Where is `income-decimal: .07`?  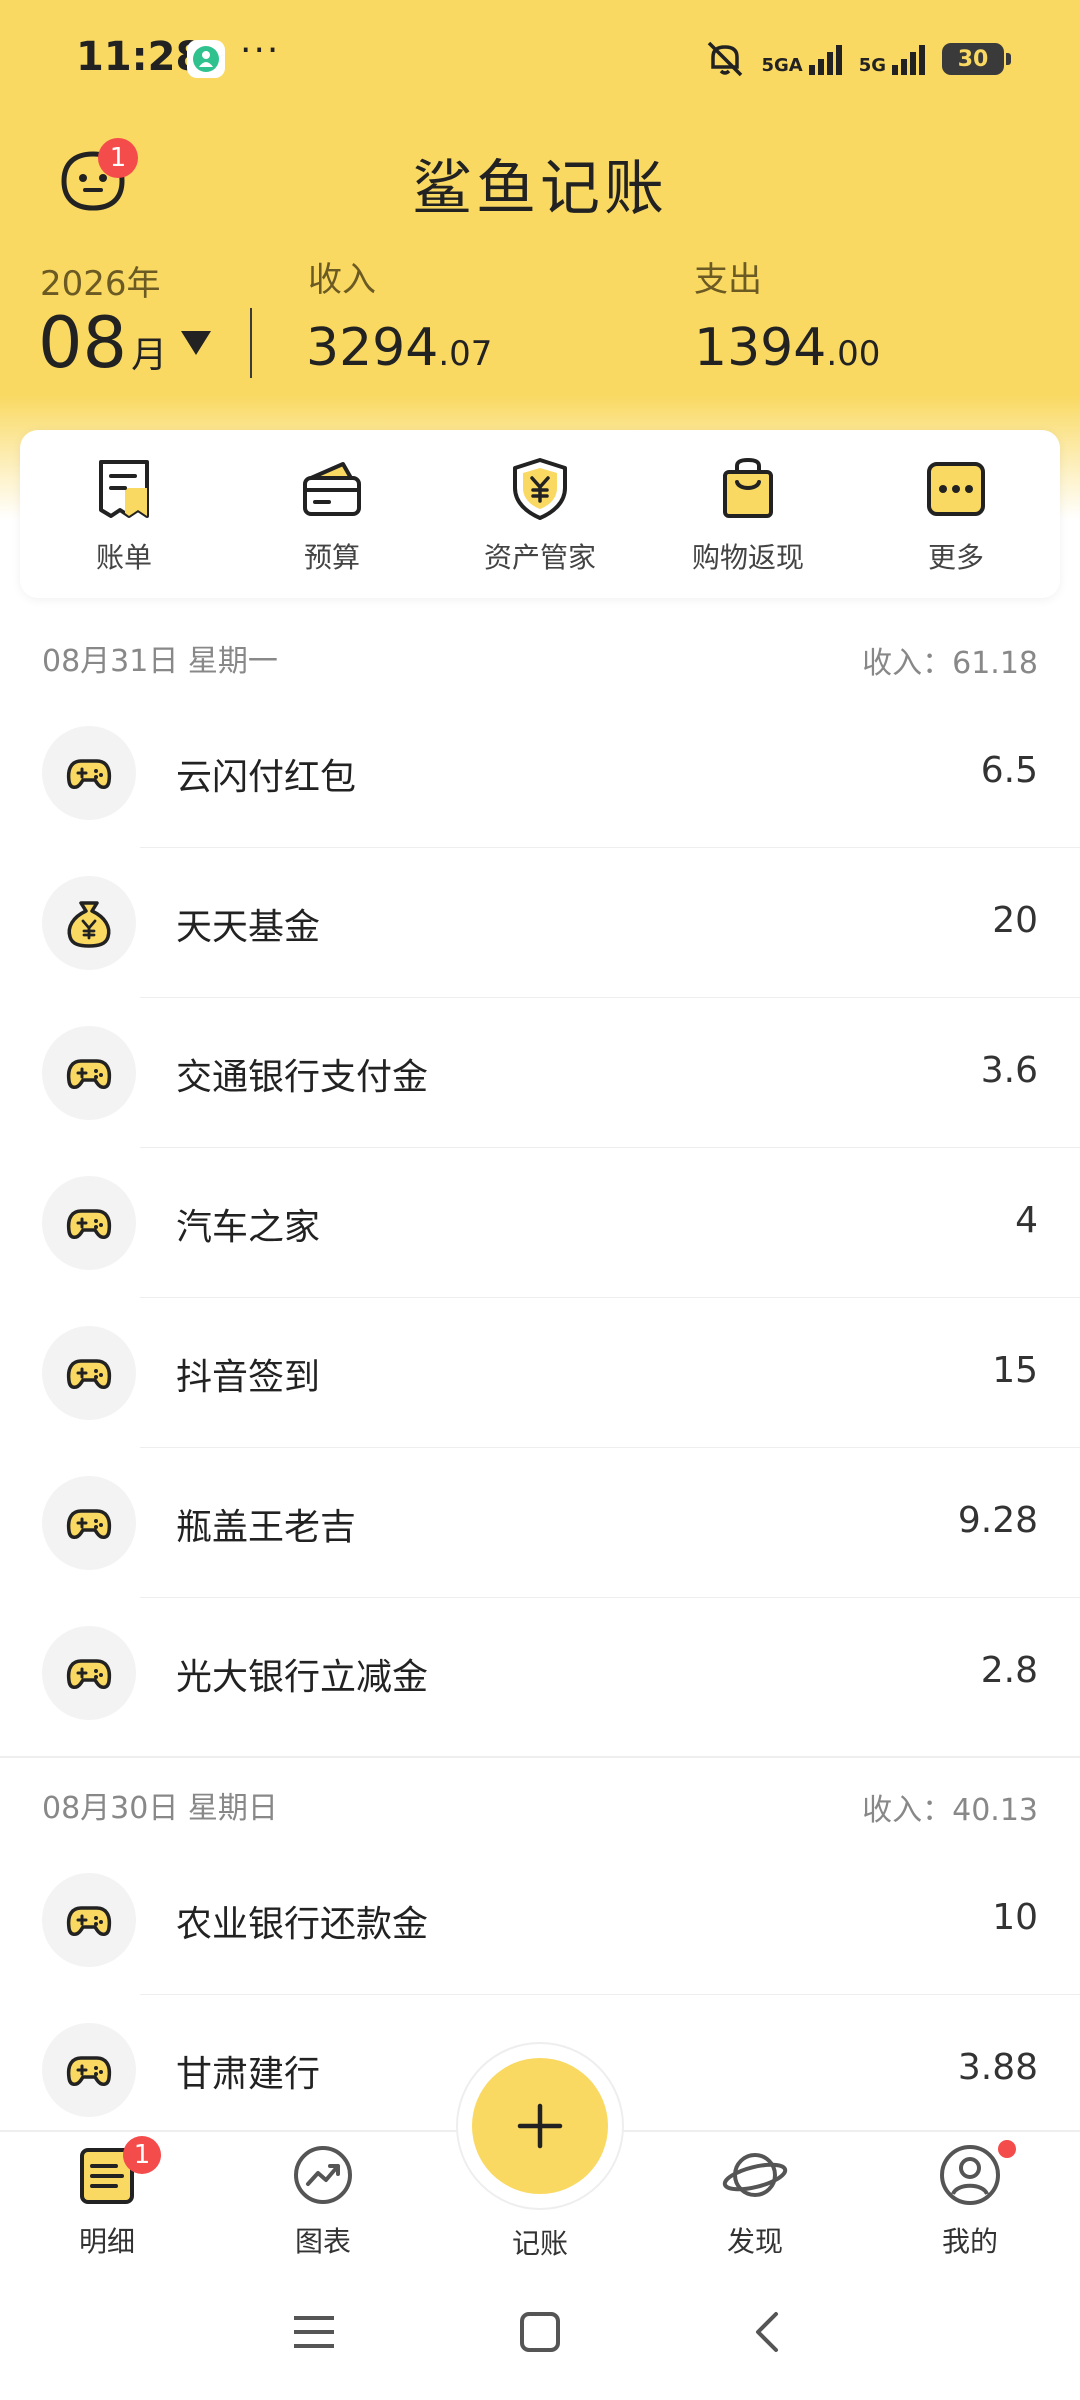 income-decimal: .07 is located at coordinates (465, 354).